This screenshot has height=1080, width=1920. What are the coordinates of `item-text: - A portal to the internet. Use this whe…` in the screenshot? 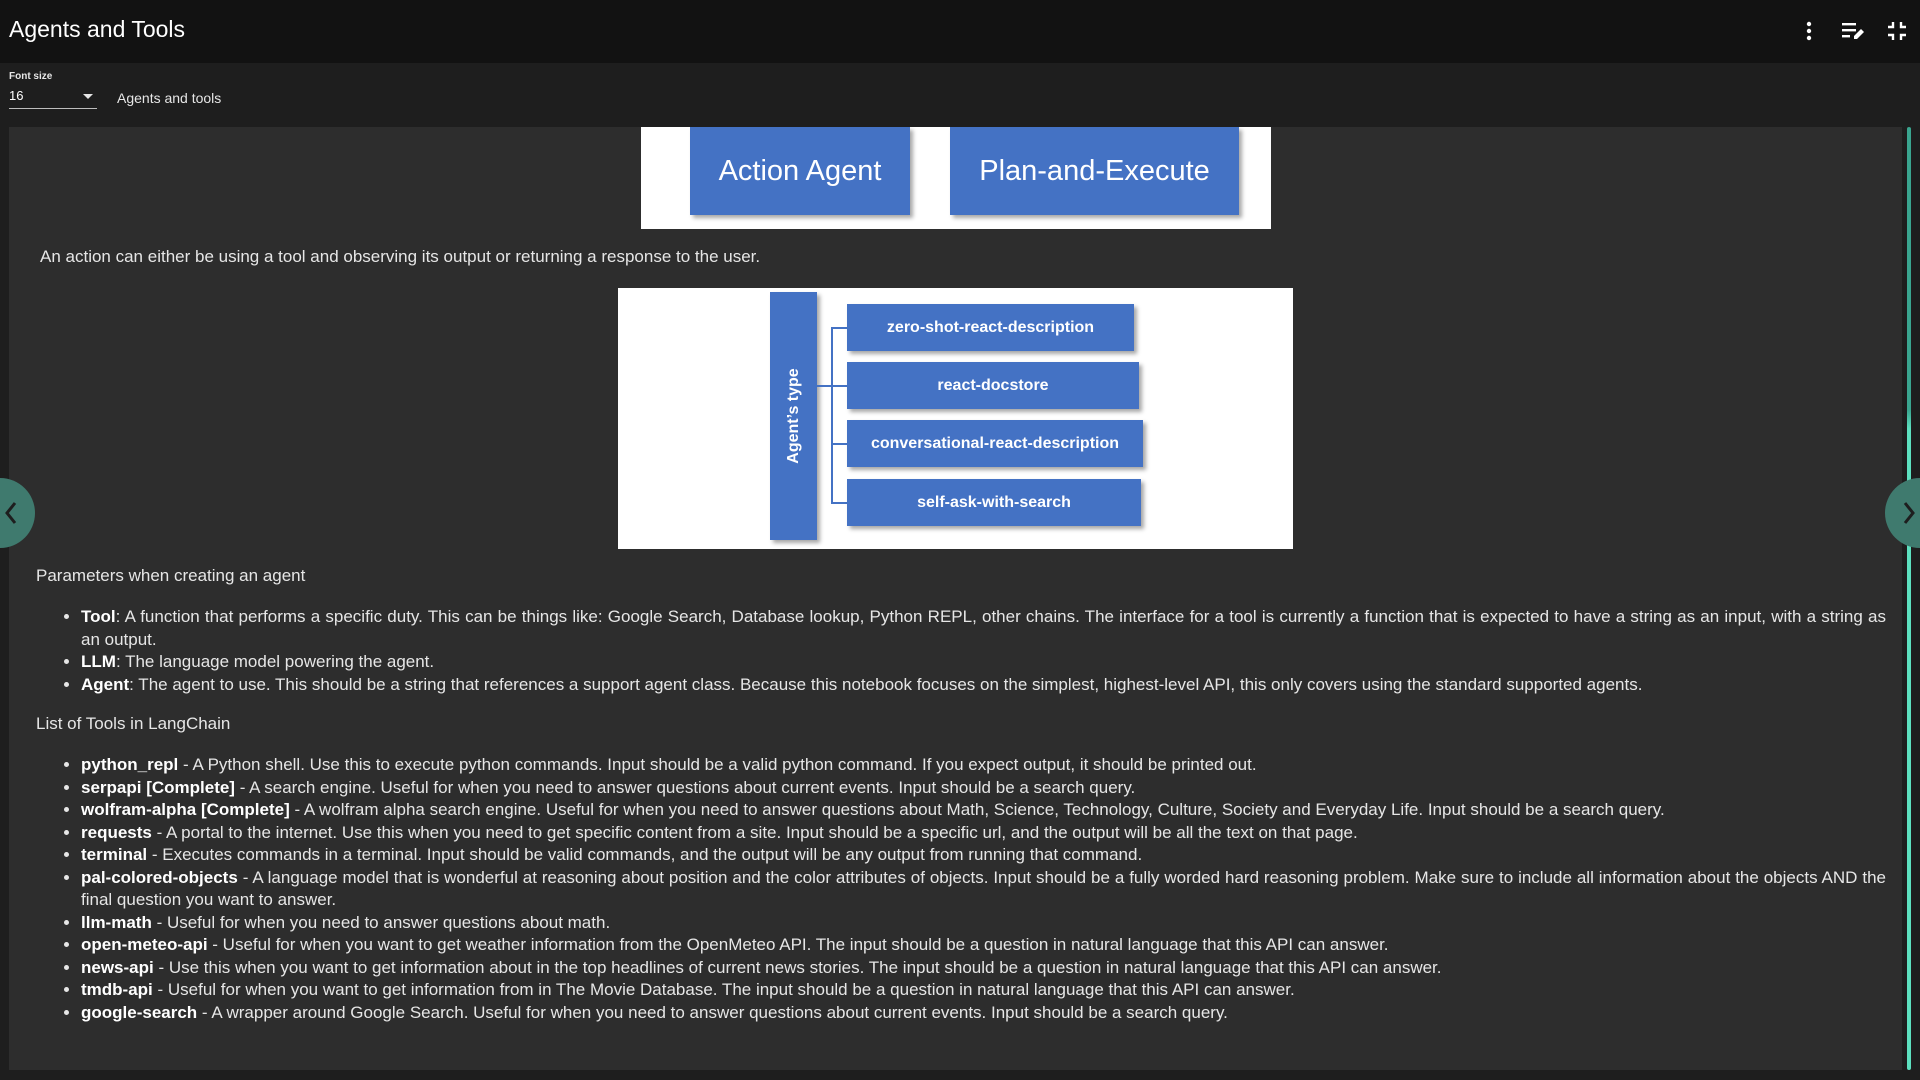 It's located at (754, 832).